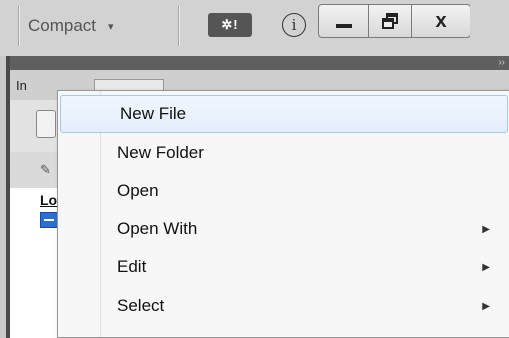  What do you see at coordinates (45, 170) in the screenshot?
I see `connect-icon: ✎` at bounding box center [45, 170].